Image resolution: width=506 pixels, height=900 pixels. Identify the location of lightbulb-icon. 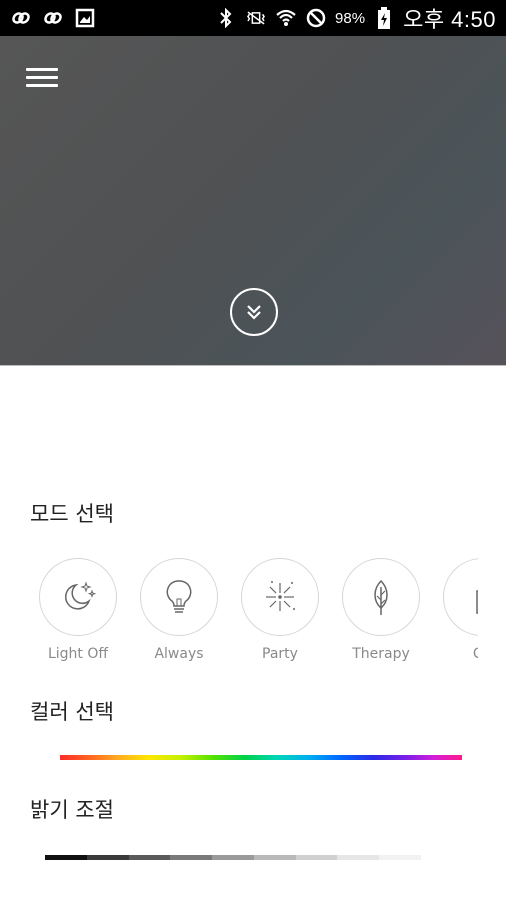
(179, 596).